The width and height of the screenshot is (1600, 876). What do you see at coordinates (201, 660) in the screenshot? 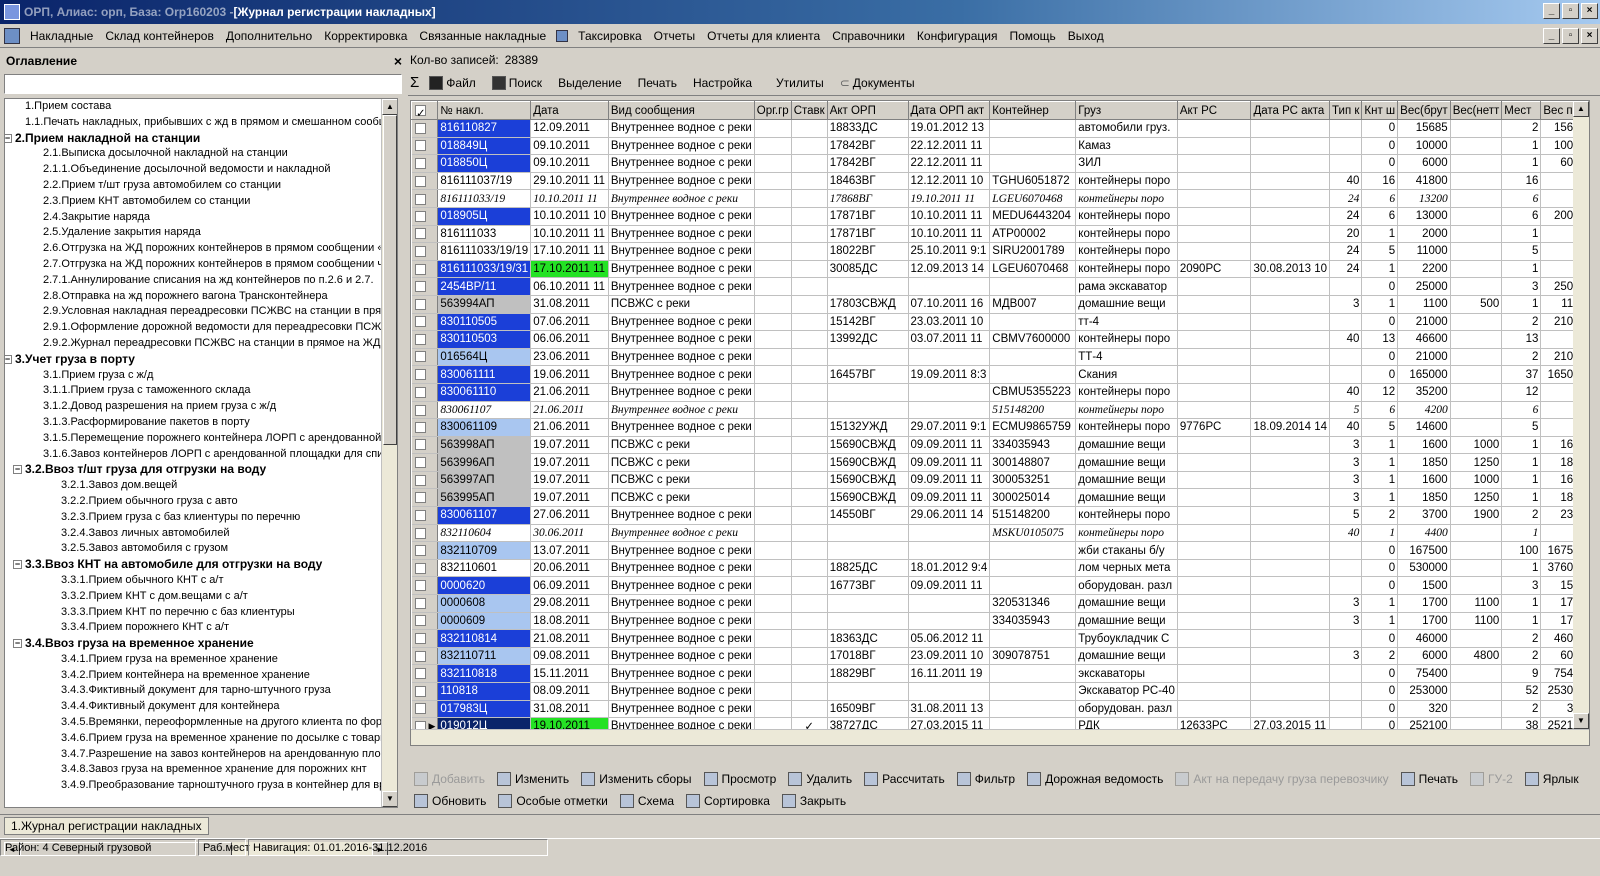
I see `tree-item: 3.4.1.Прием груза на временное хранение` at bounding box center [201, 660].